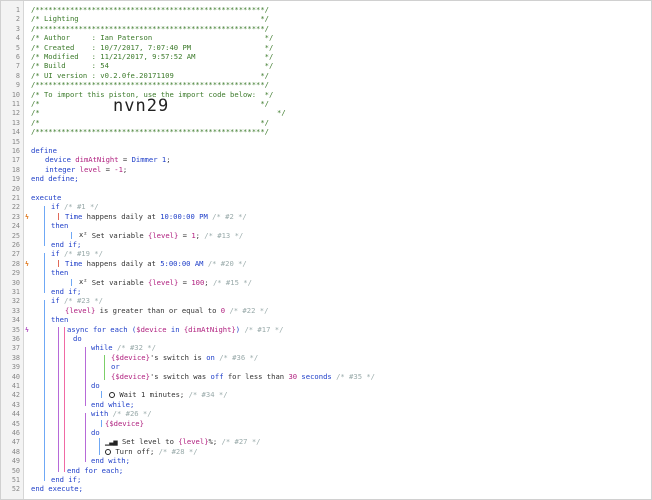  I want to click on line-number: 13, so click(15, 122).